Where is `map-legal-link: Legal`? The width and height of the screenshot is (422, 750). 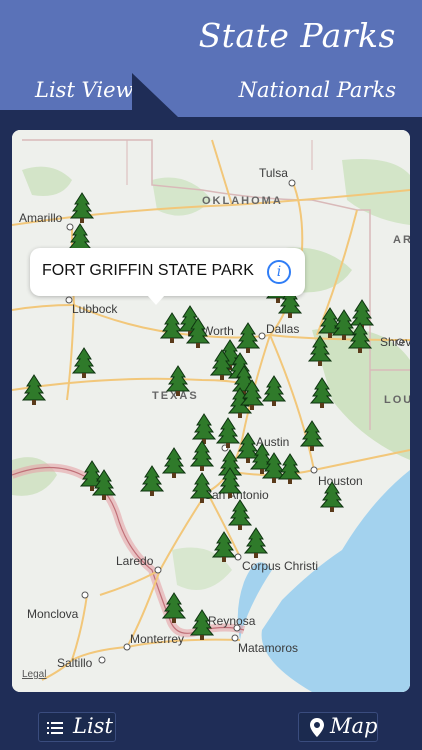 map-legal-link: Legal is located at coordinates (34, 674).